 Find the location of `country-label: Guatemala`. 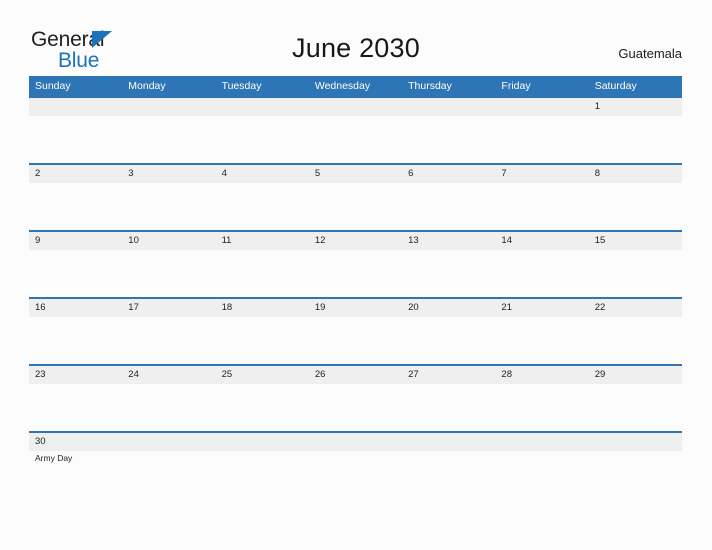

country-label: Guatemala is located at coordinates (650, 53).